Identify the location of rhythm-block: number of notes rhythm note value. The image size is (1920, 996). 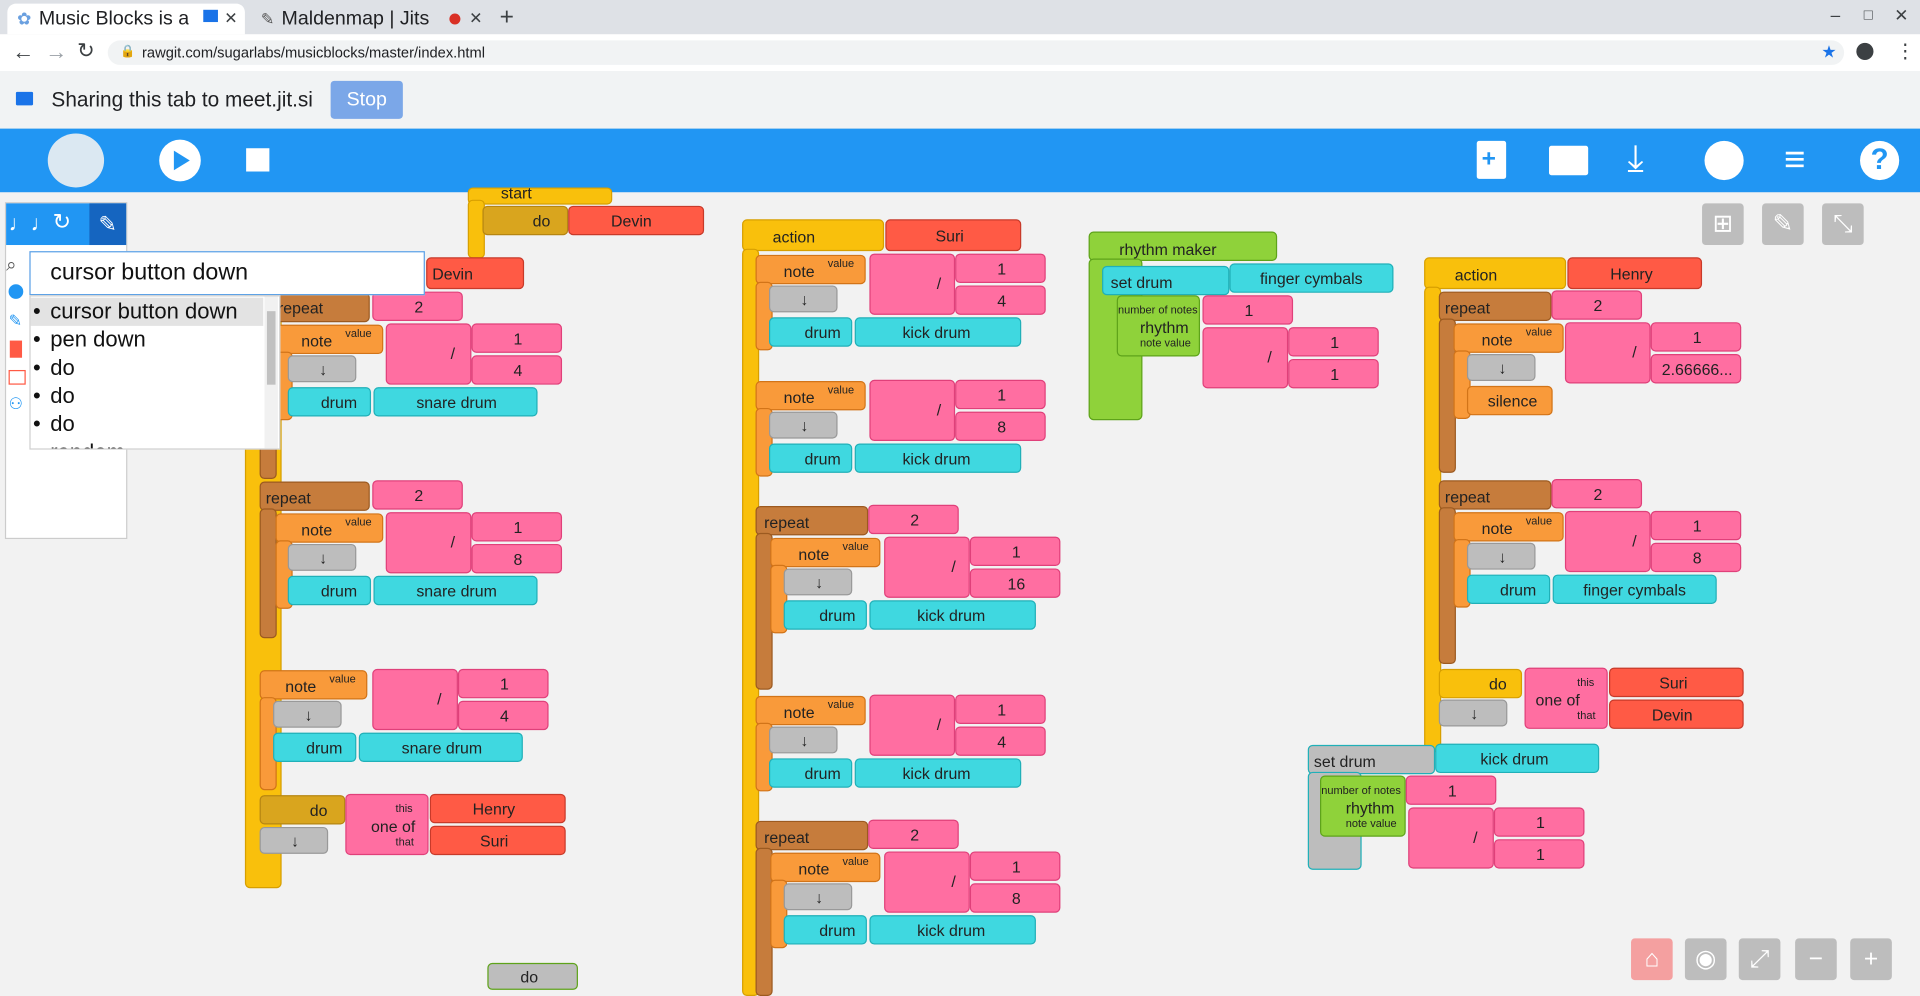
(1158, 326).